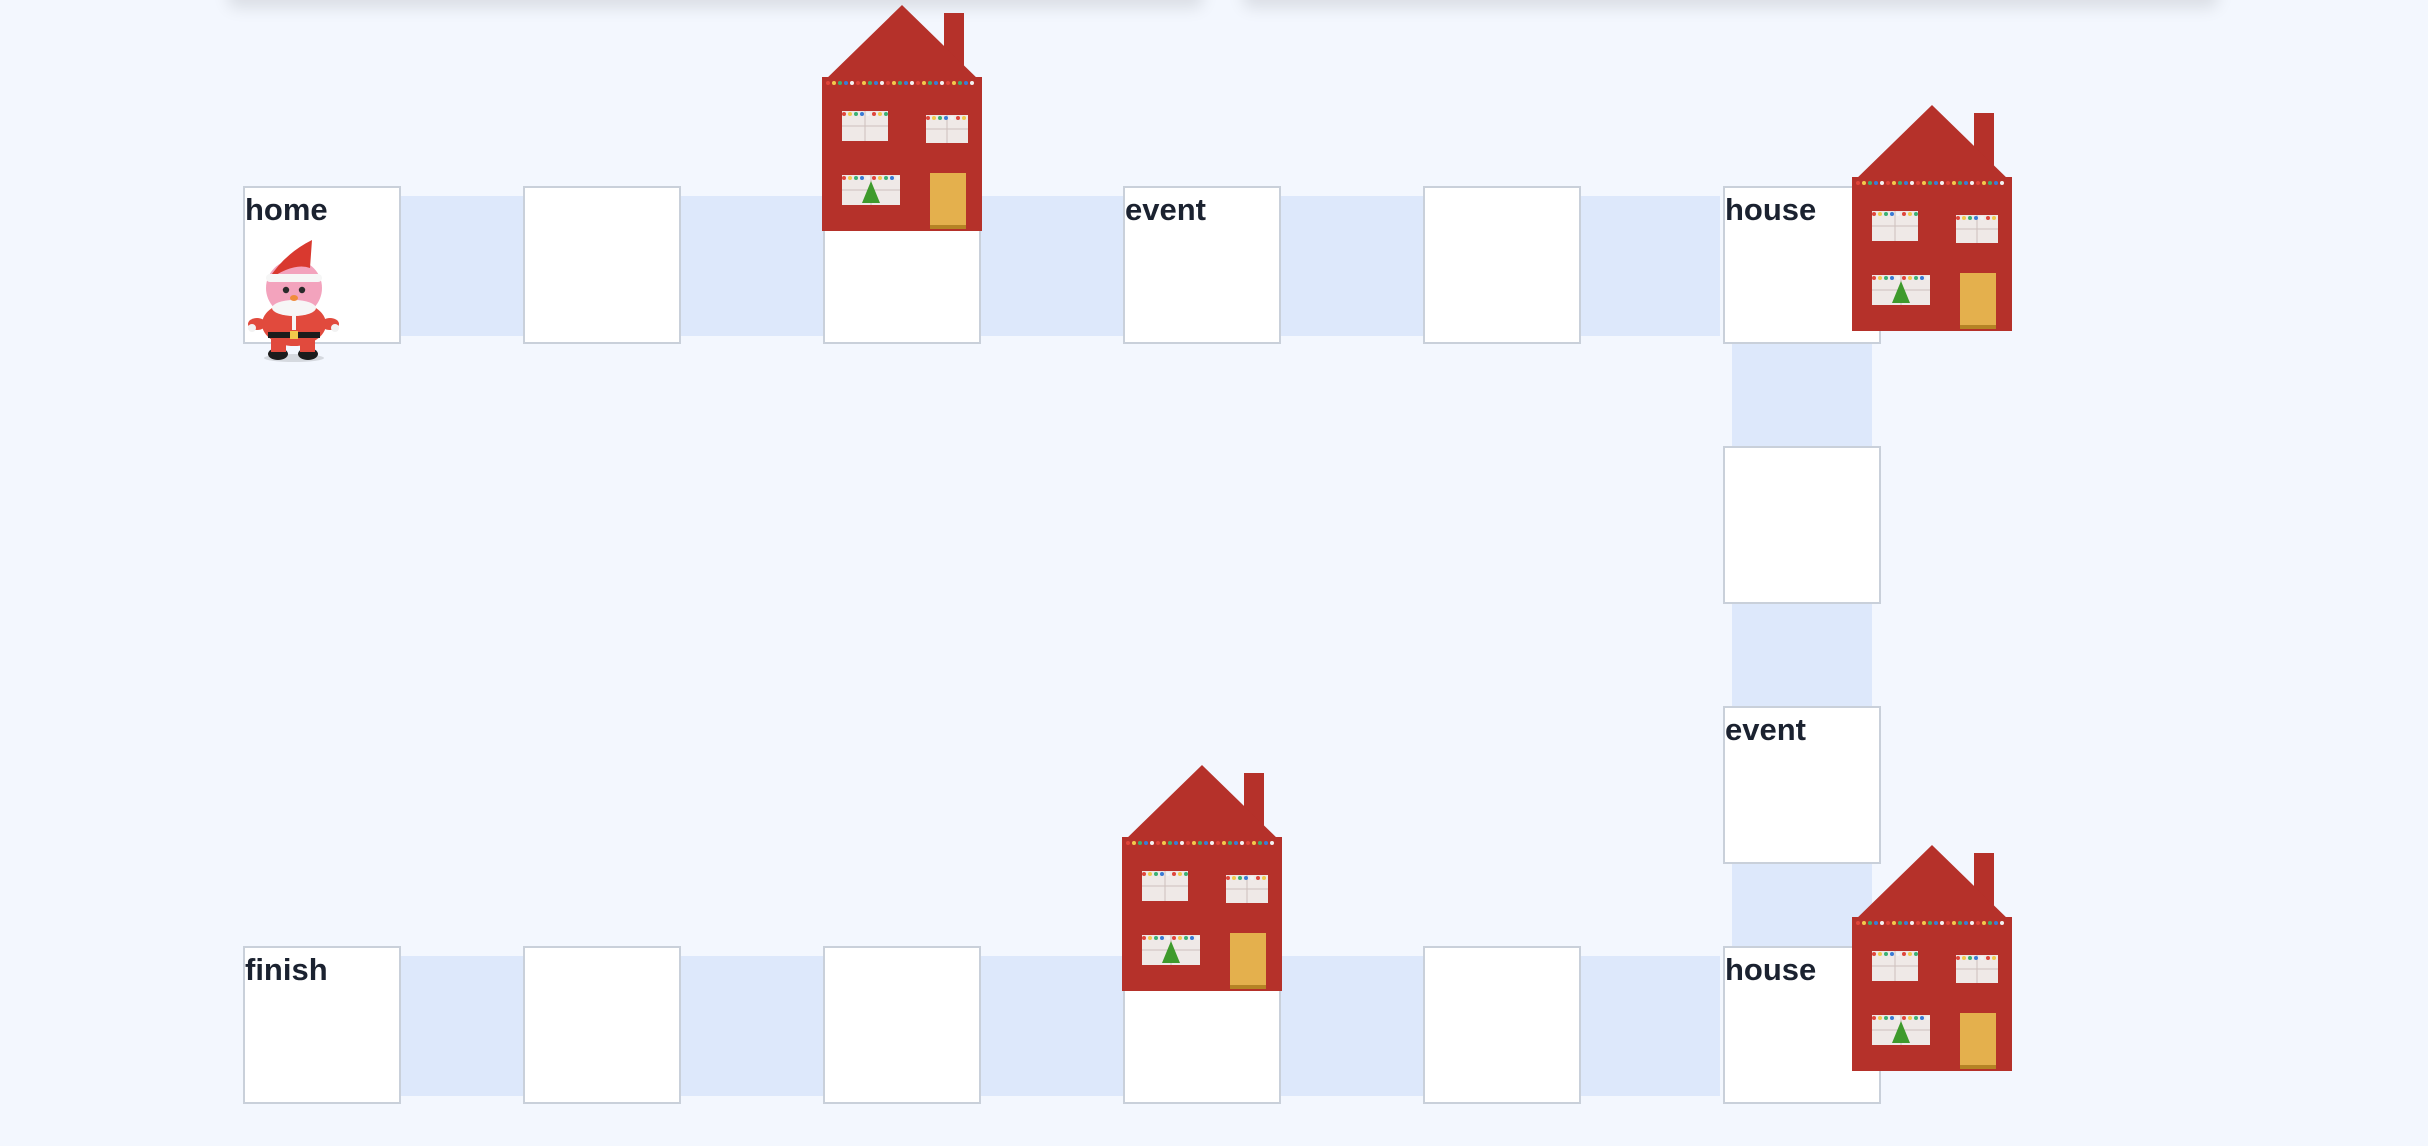  What do you see at coordinates (286, 209) in the screenshot?
I see `tile-label-home: home` at bounding box center [286, 209].